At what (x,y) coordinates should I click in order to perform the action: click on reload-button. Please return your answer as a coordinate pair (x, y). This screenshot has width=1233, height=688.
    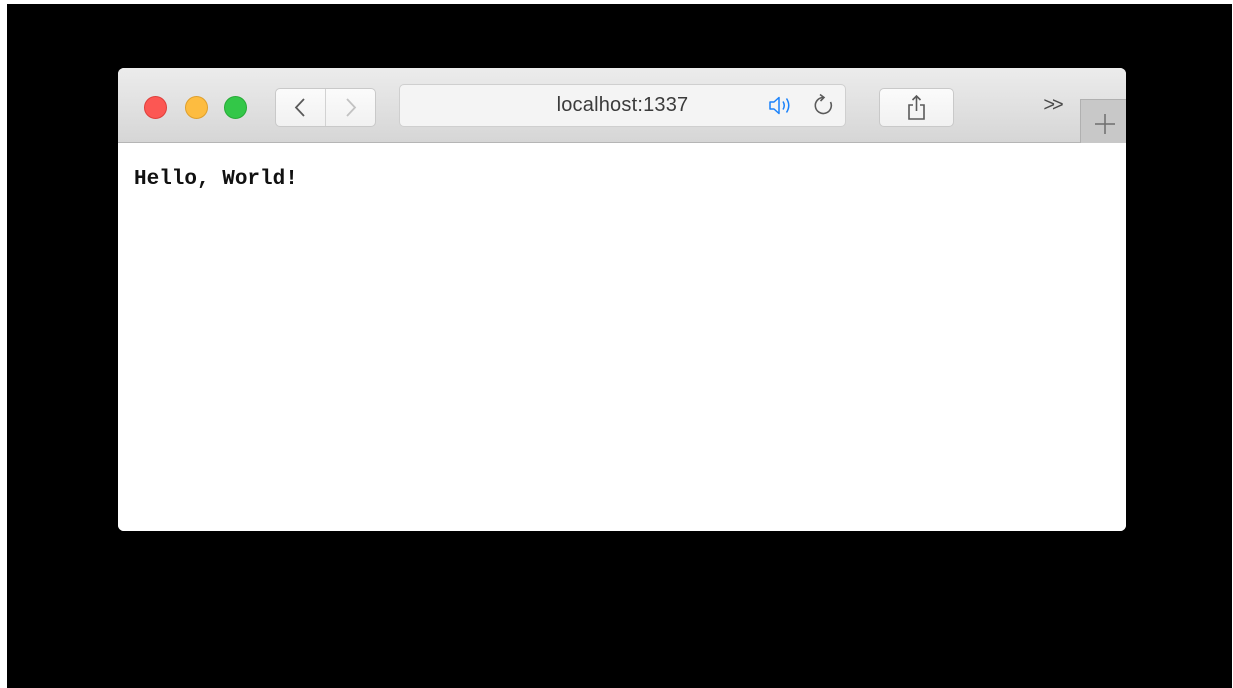
    Looking at the image, I should click on (824, 105).